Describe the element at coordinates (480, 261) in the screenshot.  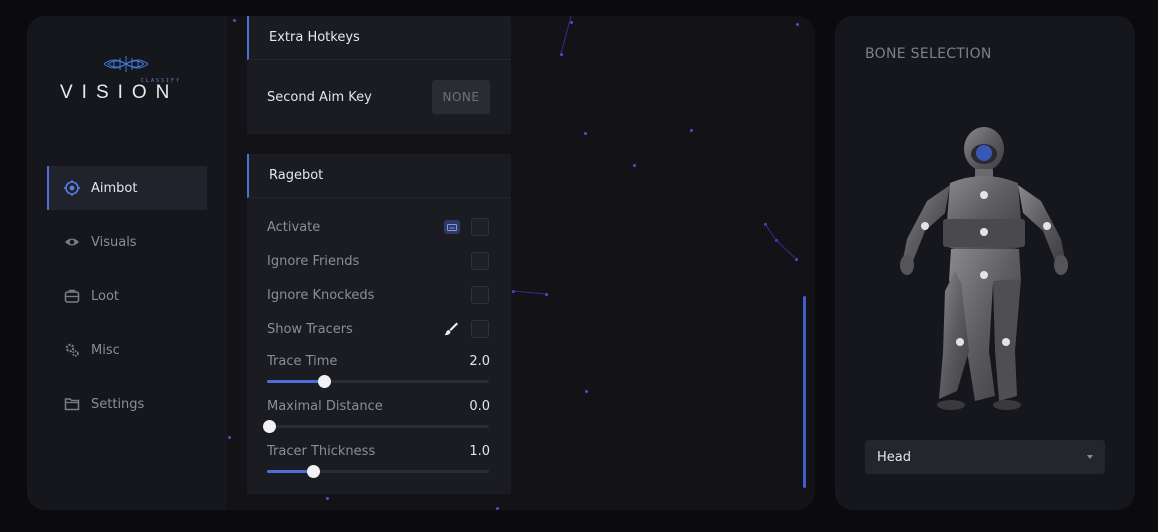
I see `ignore-friends-checkbox` at that location.